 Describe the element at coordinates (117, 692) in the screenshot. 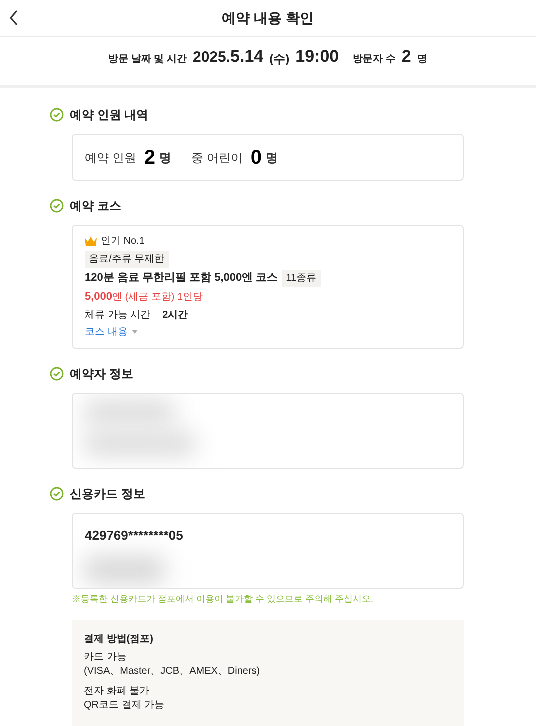

I see `payment-line: 전자 화폐 불가` at that location.